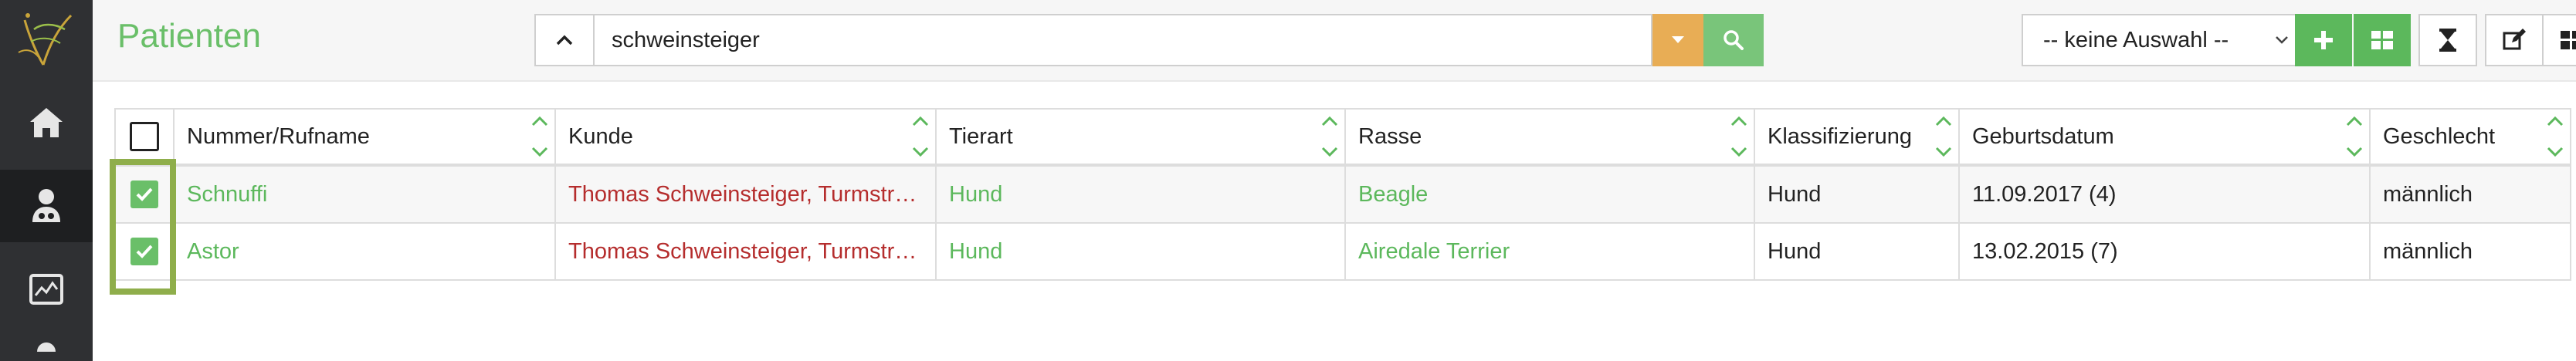 The width and height of the screenshot is (2576, 361). Describe the element at coordinates (2043, 136) in the screenshot. I see `column-header-label: Geburtsdatum` at that location.